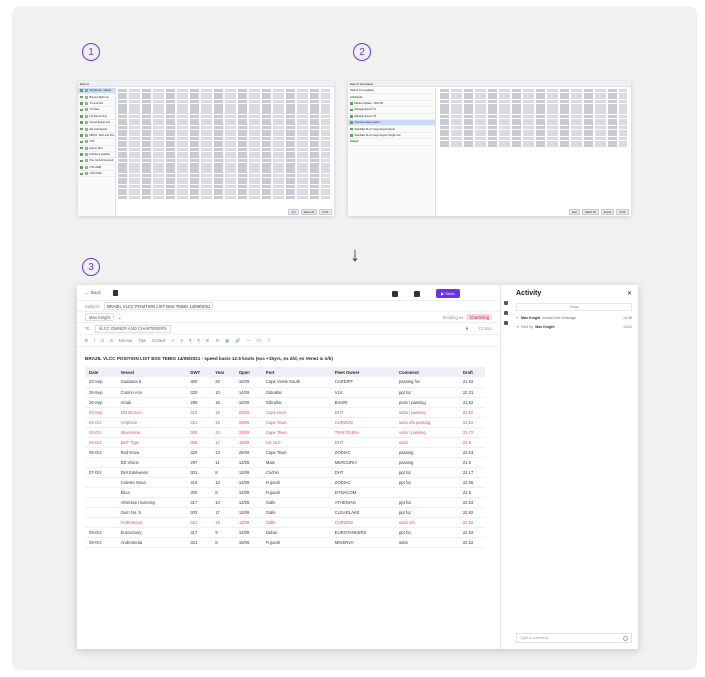  I want to click on event-user: Max Knight, so click(545, 327).